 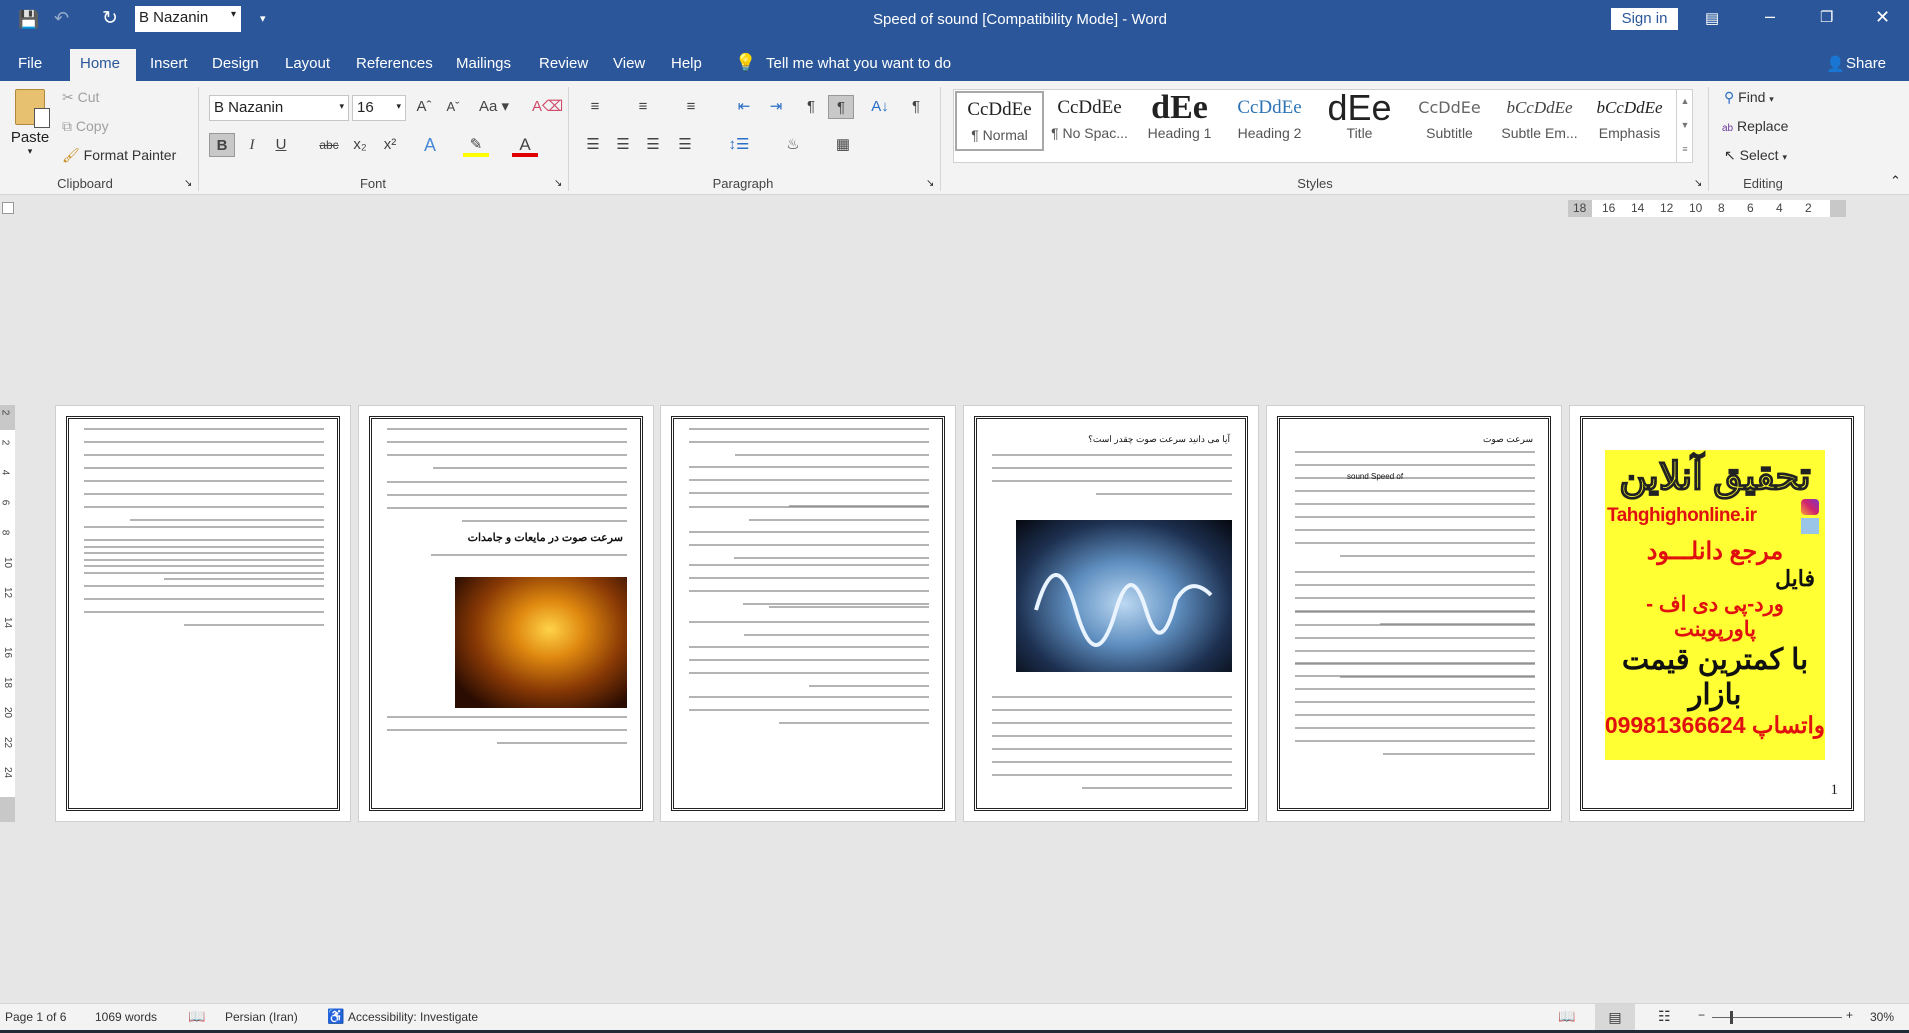 What do you see at coordinates (653, 145) in the screenshot?
I see `align-right-button: ☰` at bounding box center [653, 145].